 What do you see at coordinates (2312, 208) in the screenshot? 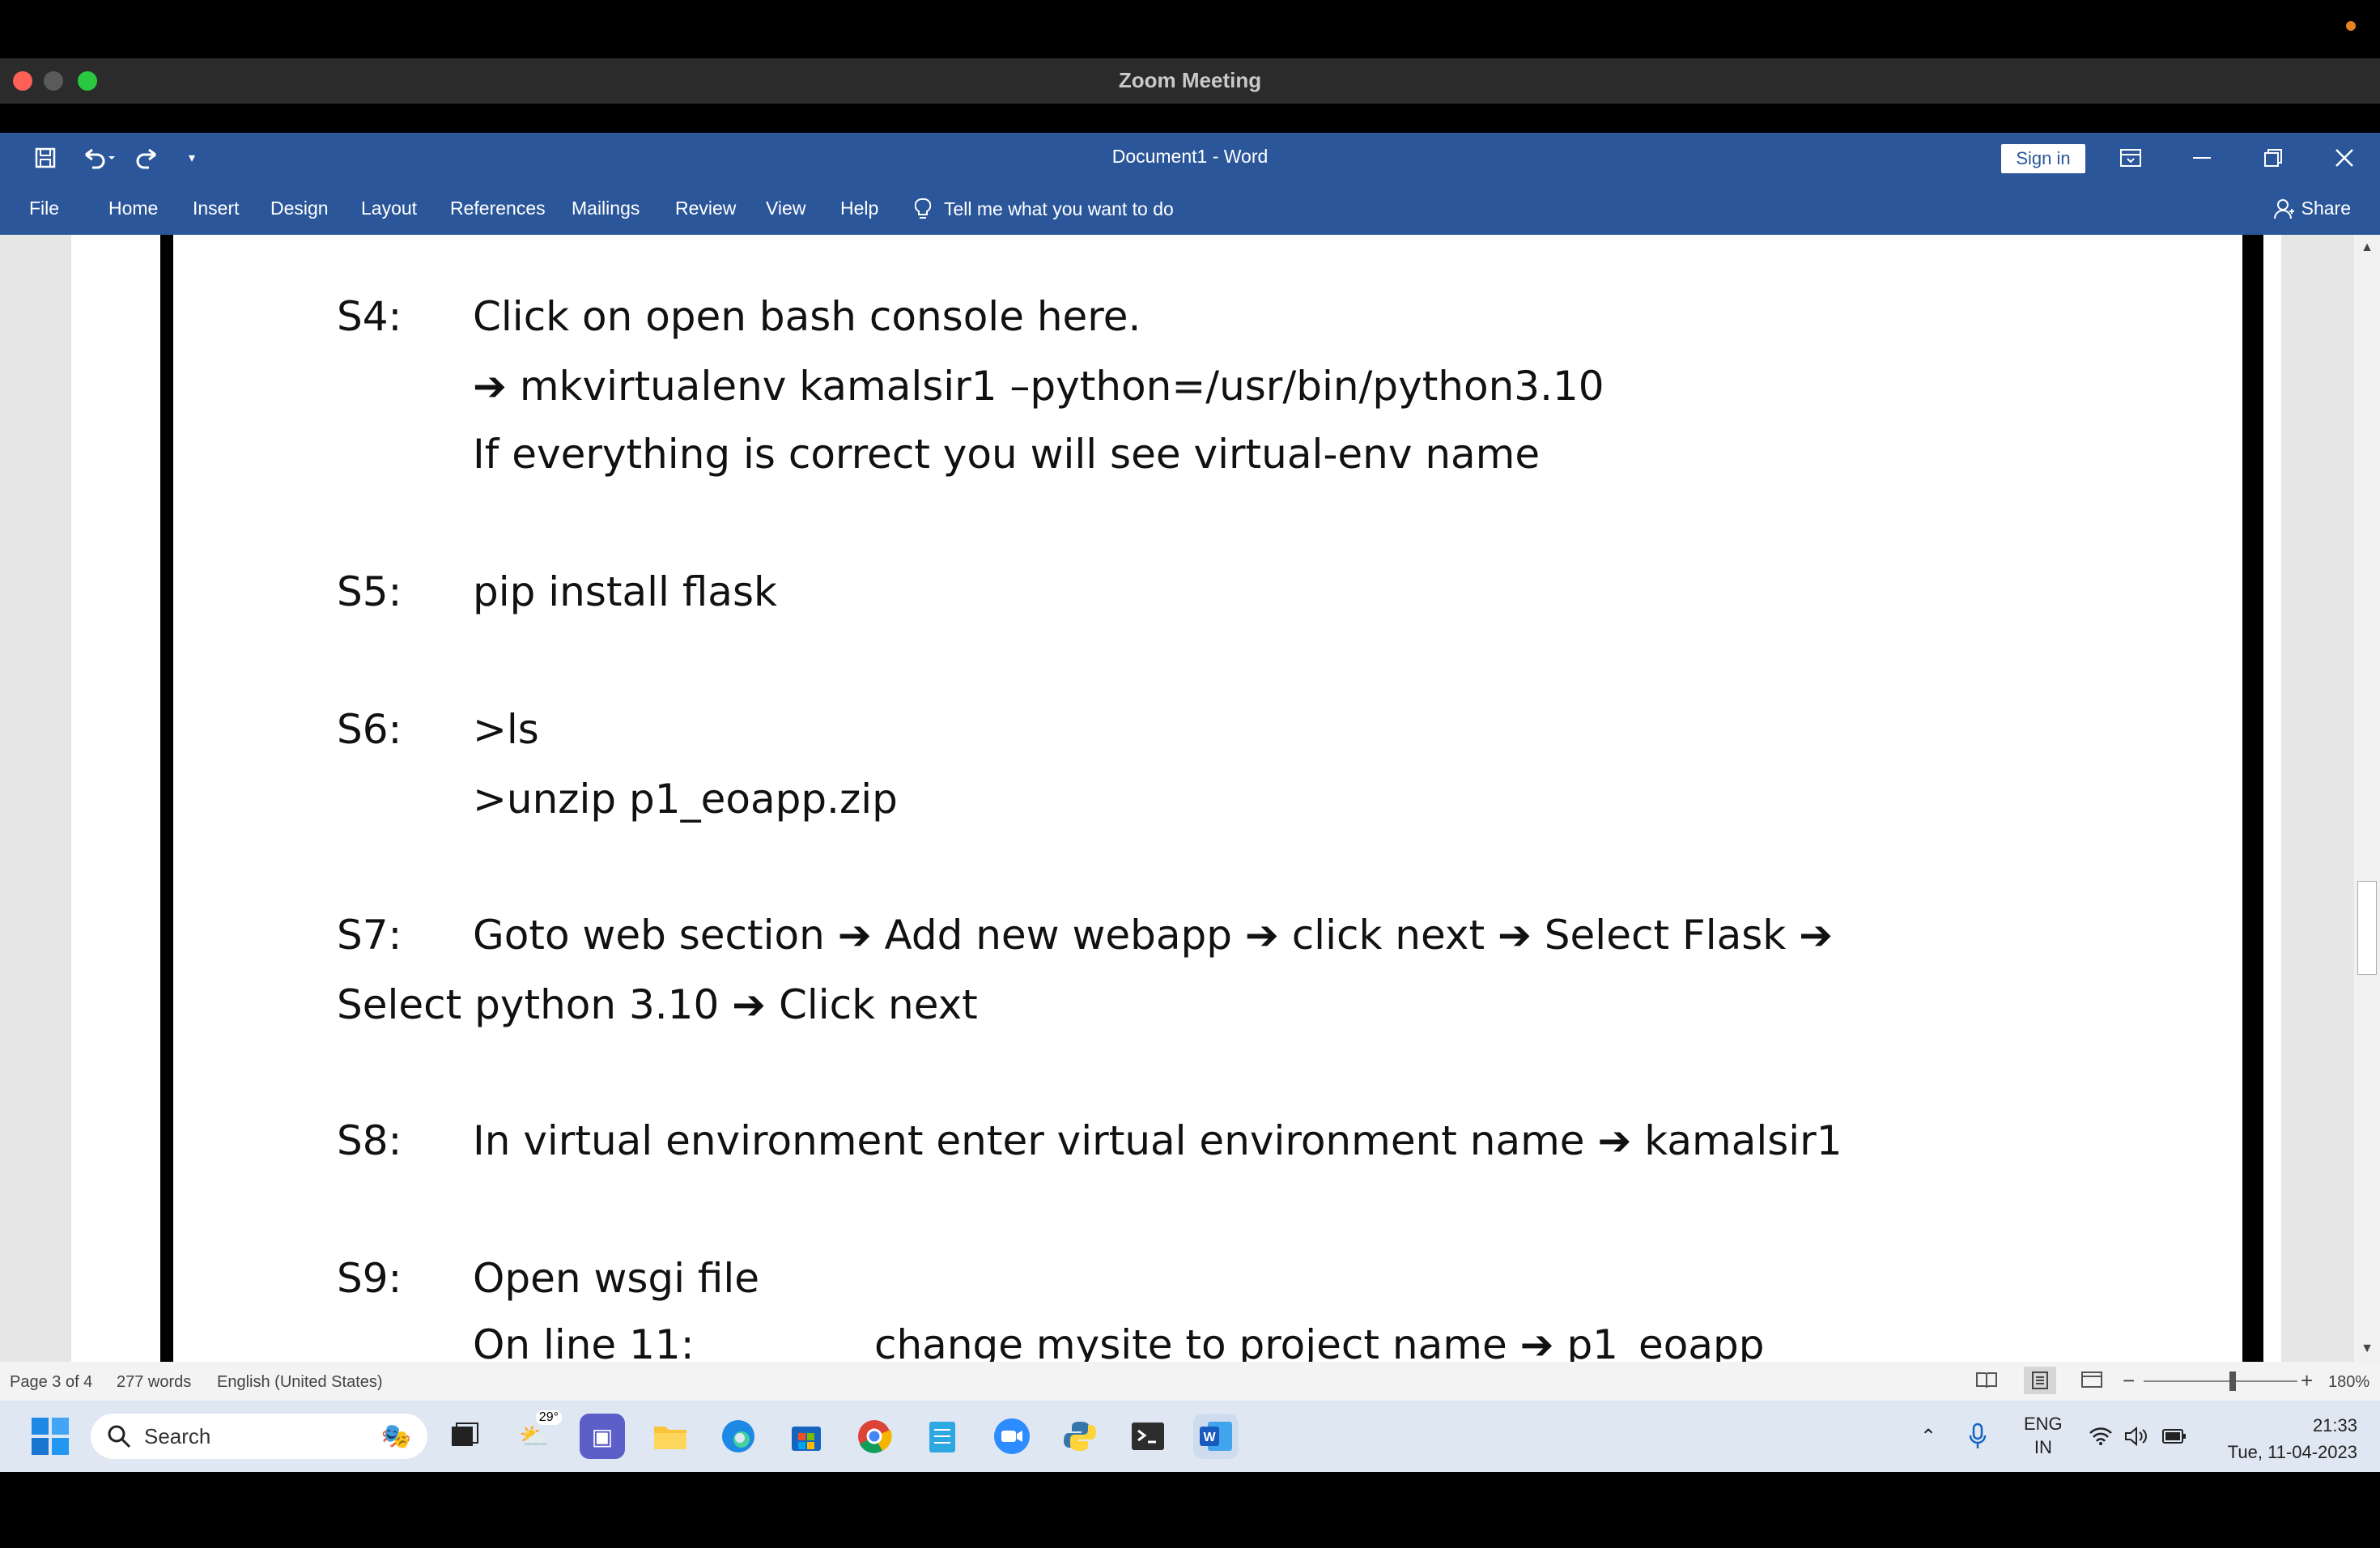
I see `share-button: Share` at bounding box center [2312, 208].